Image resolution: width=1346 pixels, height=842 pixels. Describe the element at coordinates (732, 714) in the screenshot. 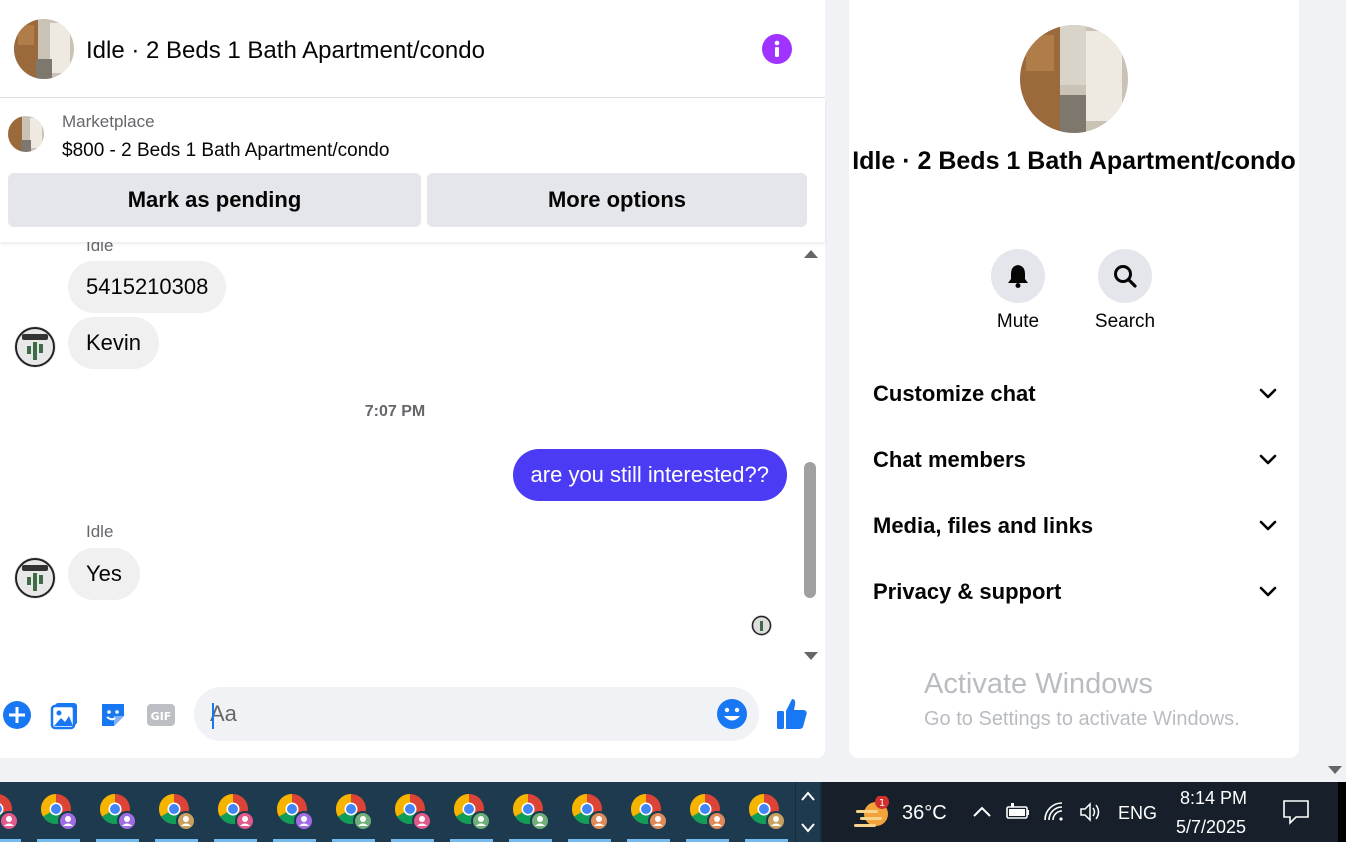

I see `emoji-icon` at that location.